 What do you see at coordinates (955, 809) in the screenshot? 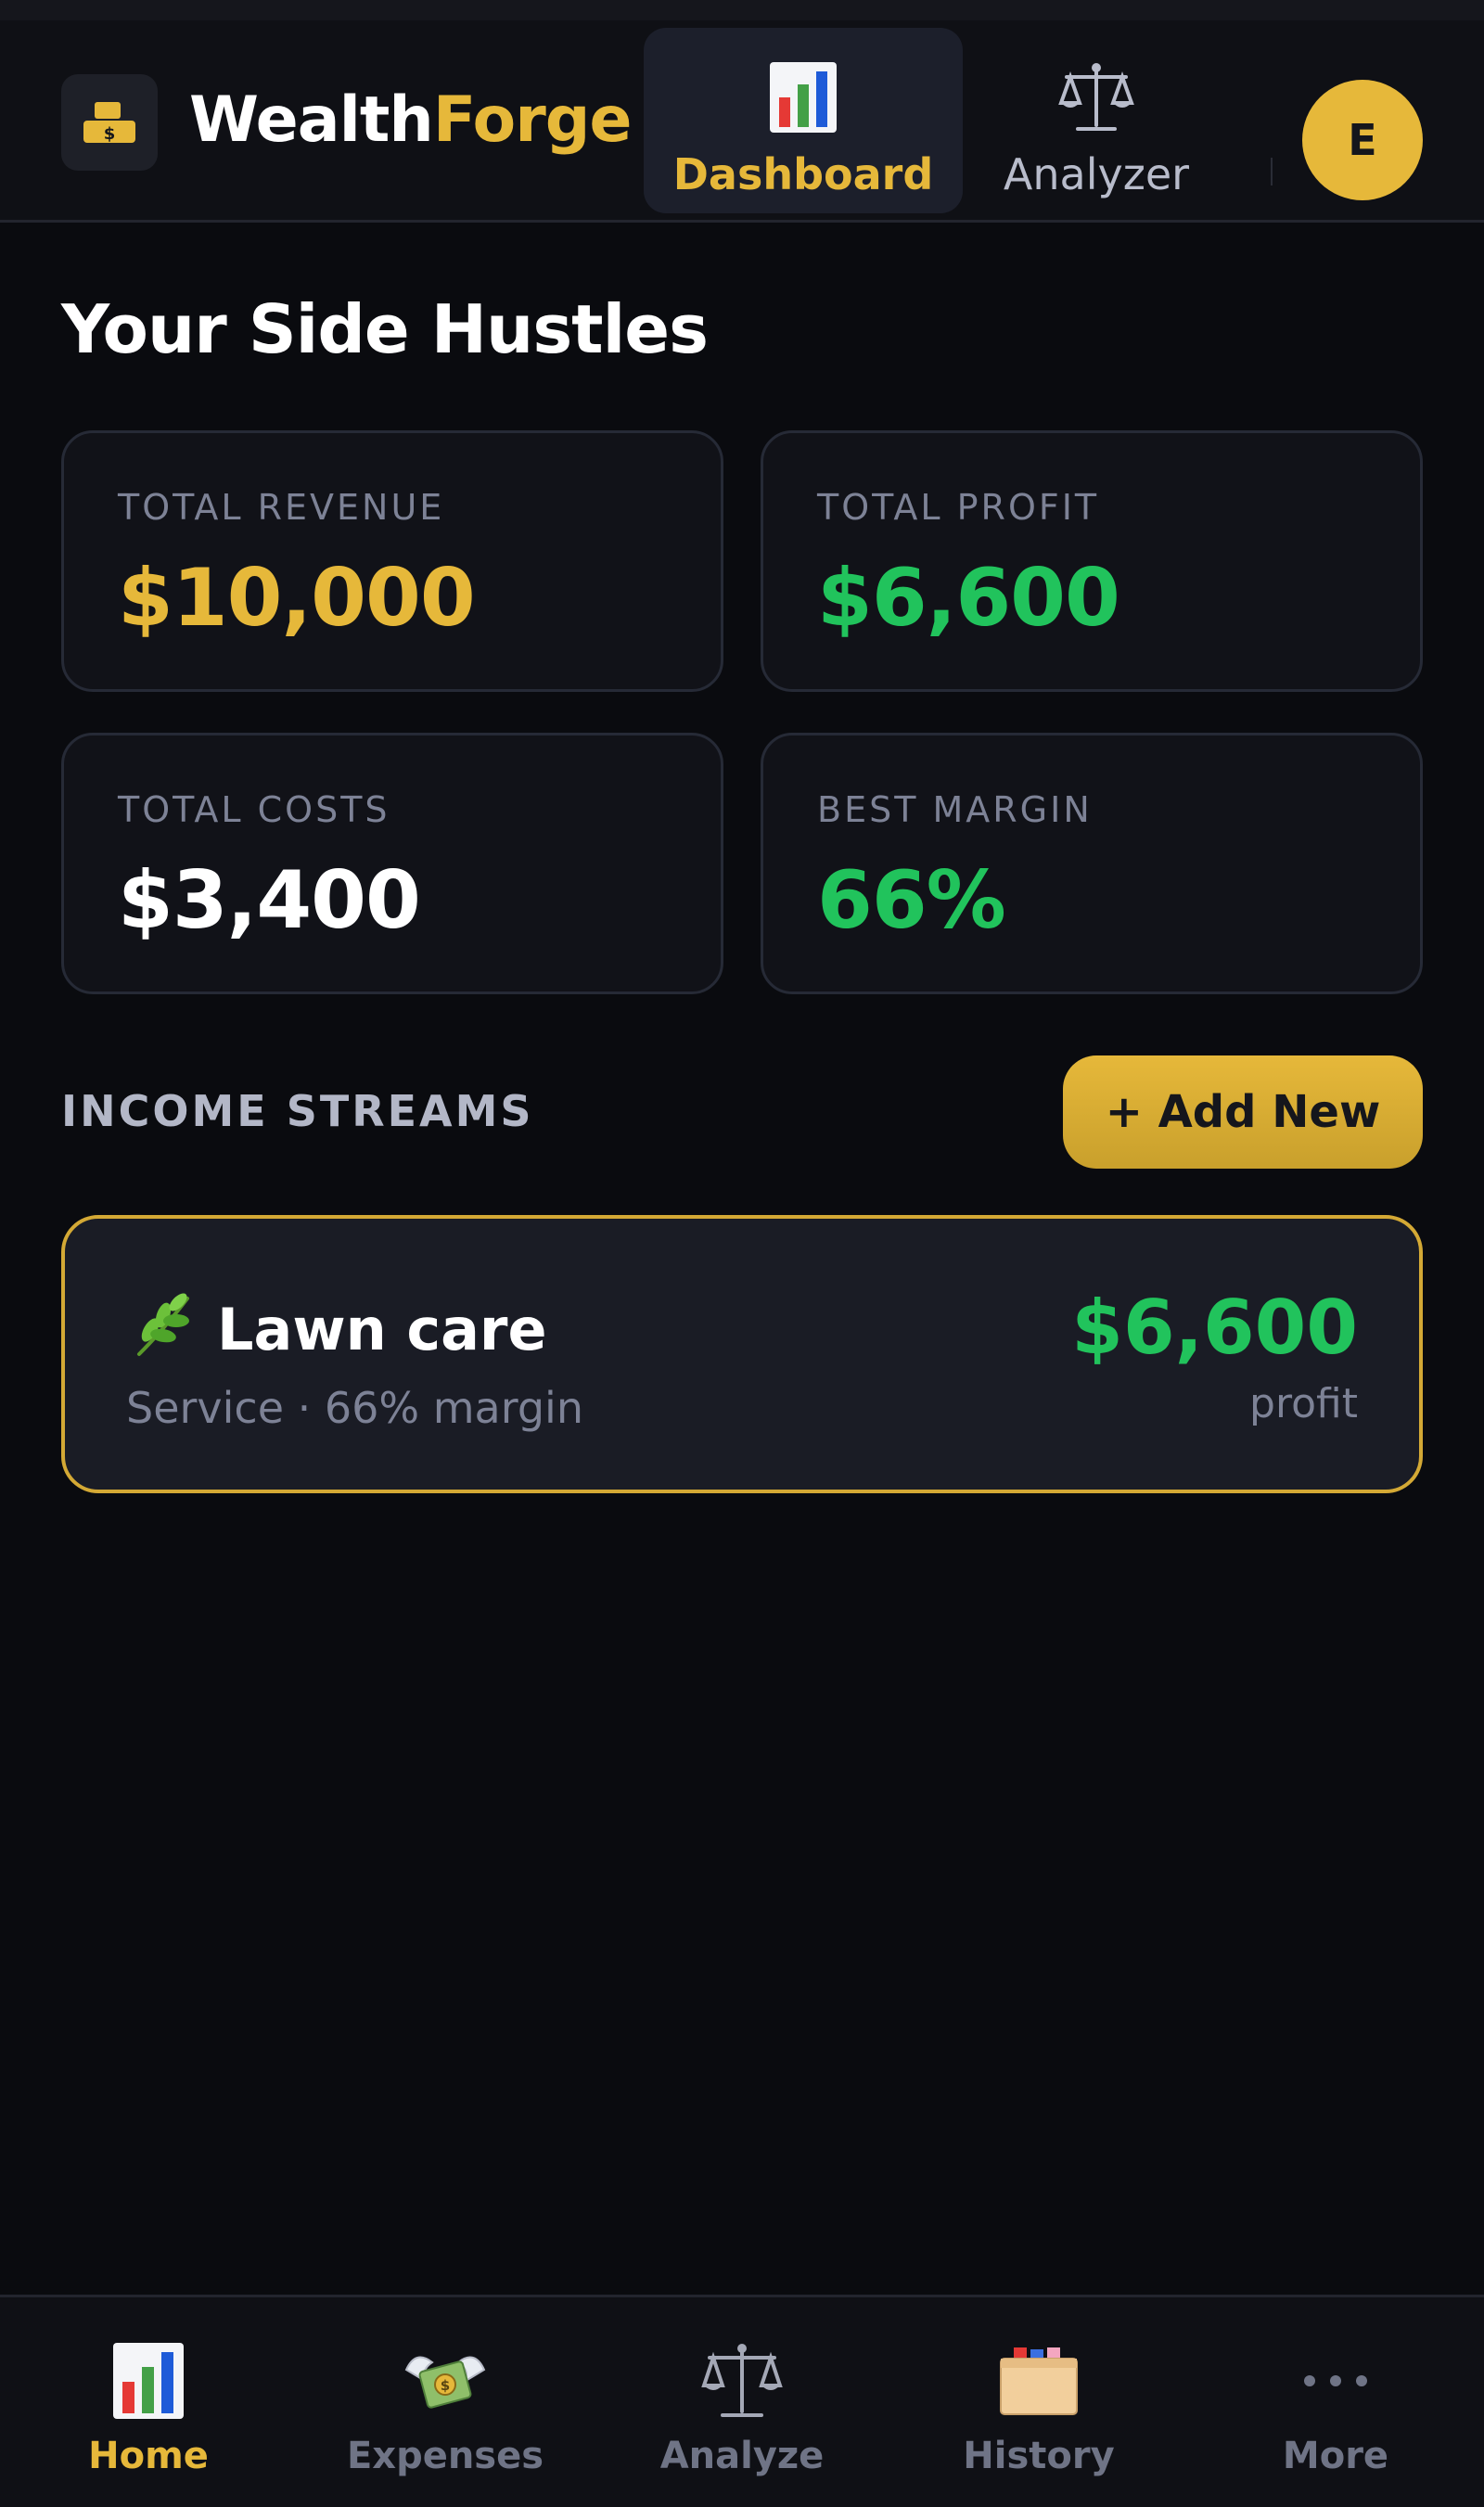
I see `stat-label: BEST MARGIN` at bounding box center [955, 809].